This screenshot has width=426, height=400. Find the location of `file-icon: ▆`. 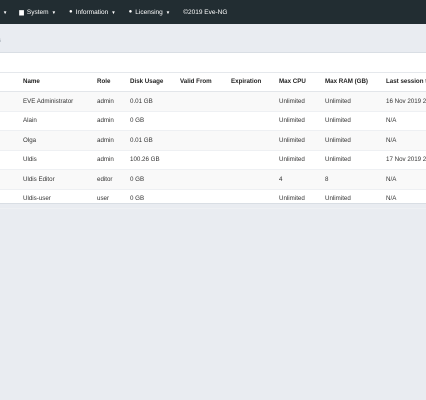

file-icon: ▆ is located at coordinates (21, 12).